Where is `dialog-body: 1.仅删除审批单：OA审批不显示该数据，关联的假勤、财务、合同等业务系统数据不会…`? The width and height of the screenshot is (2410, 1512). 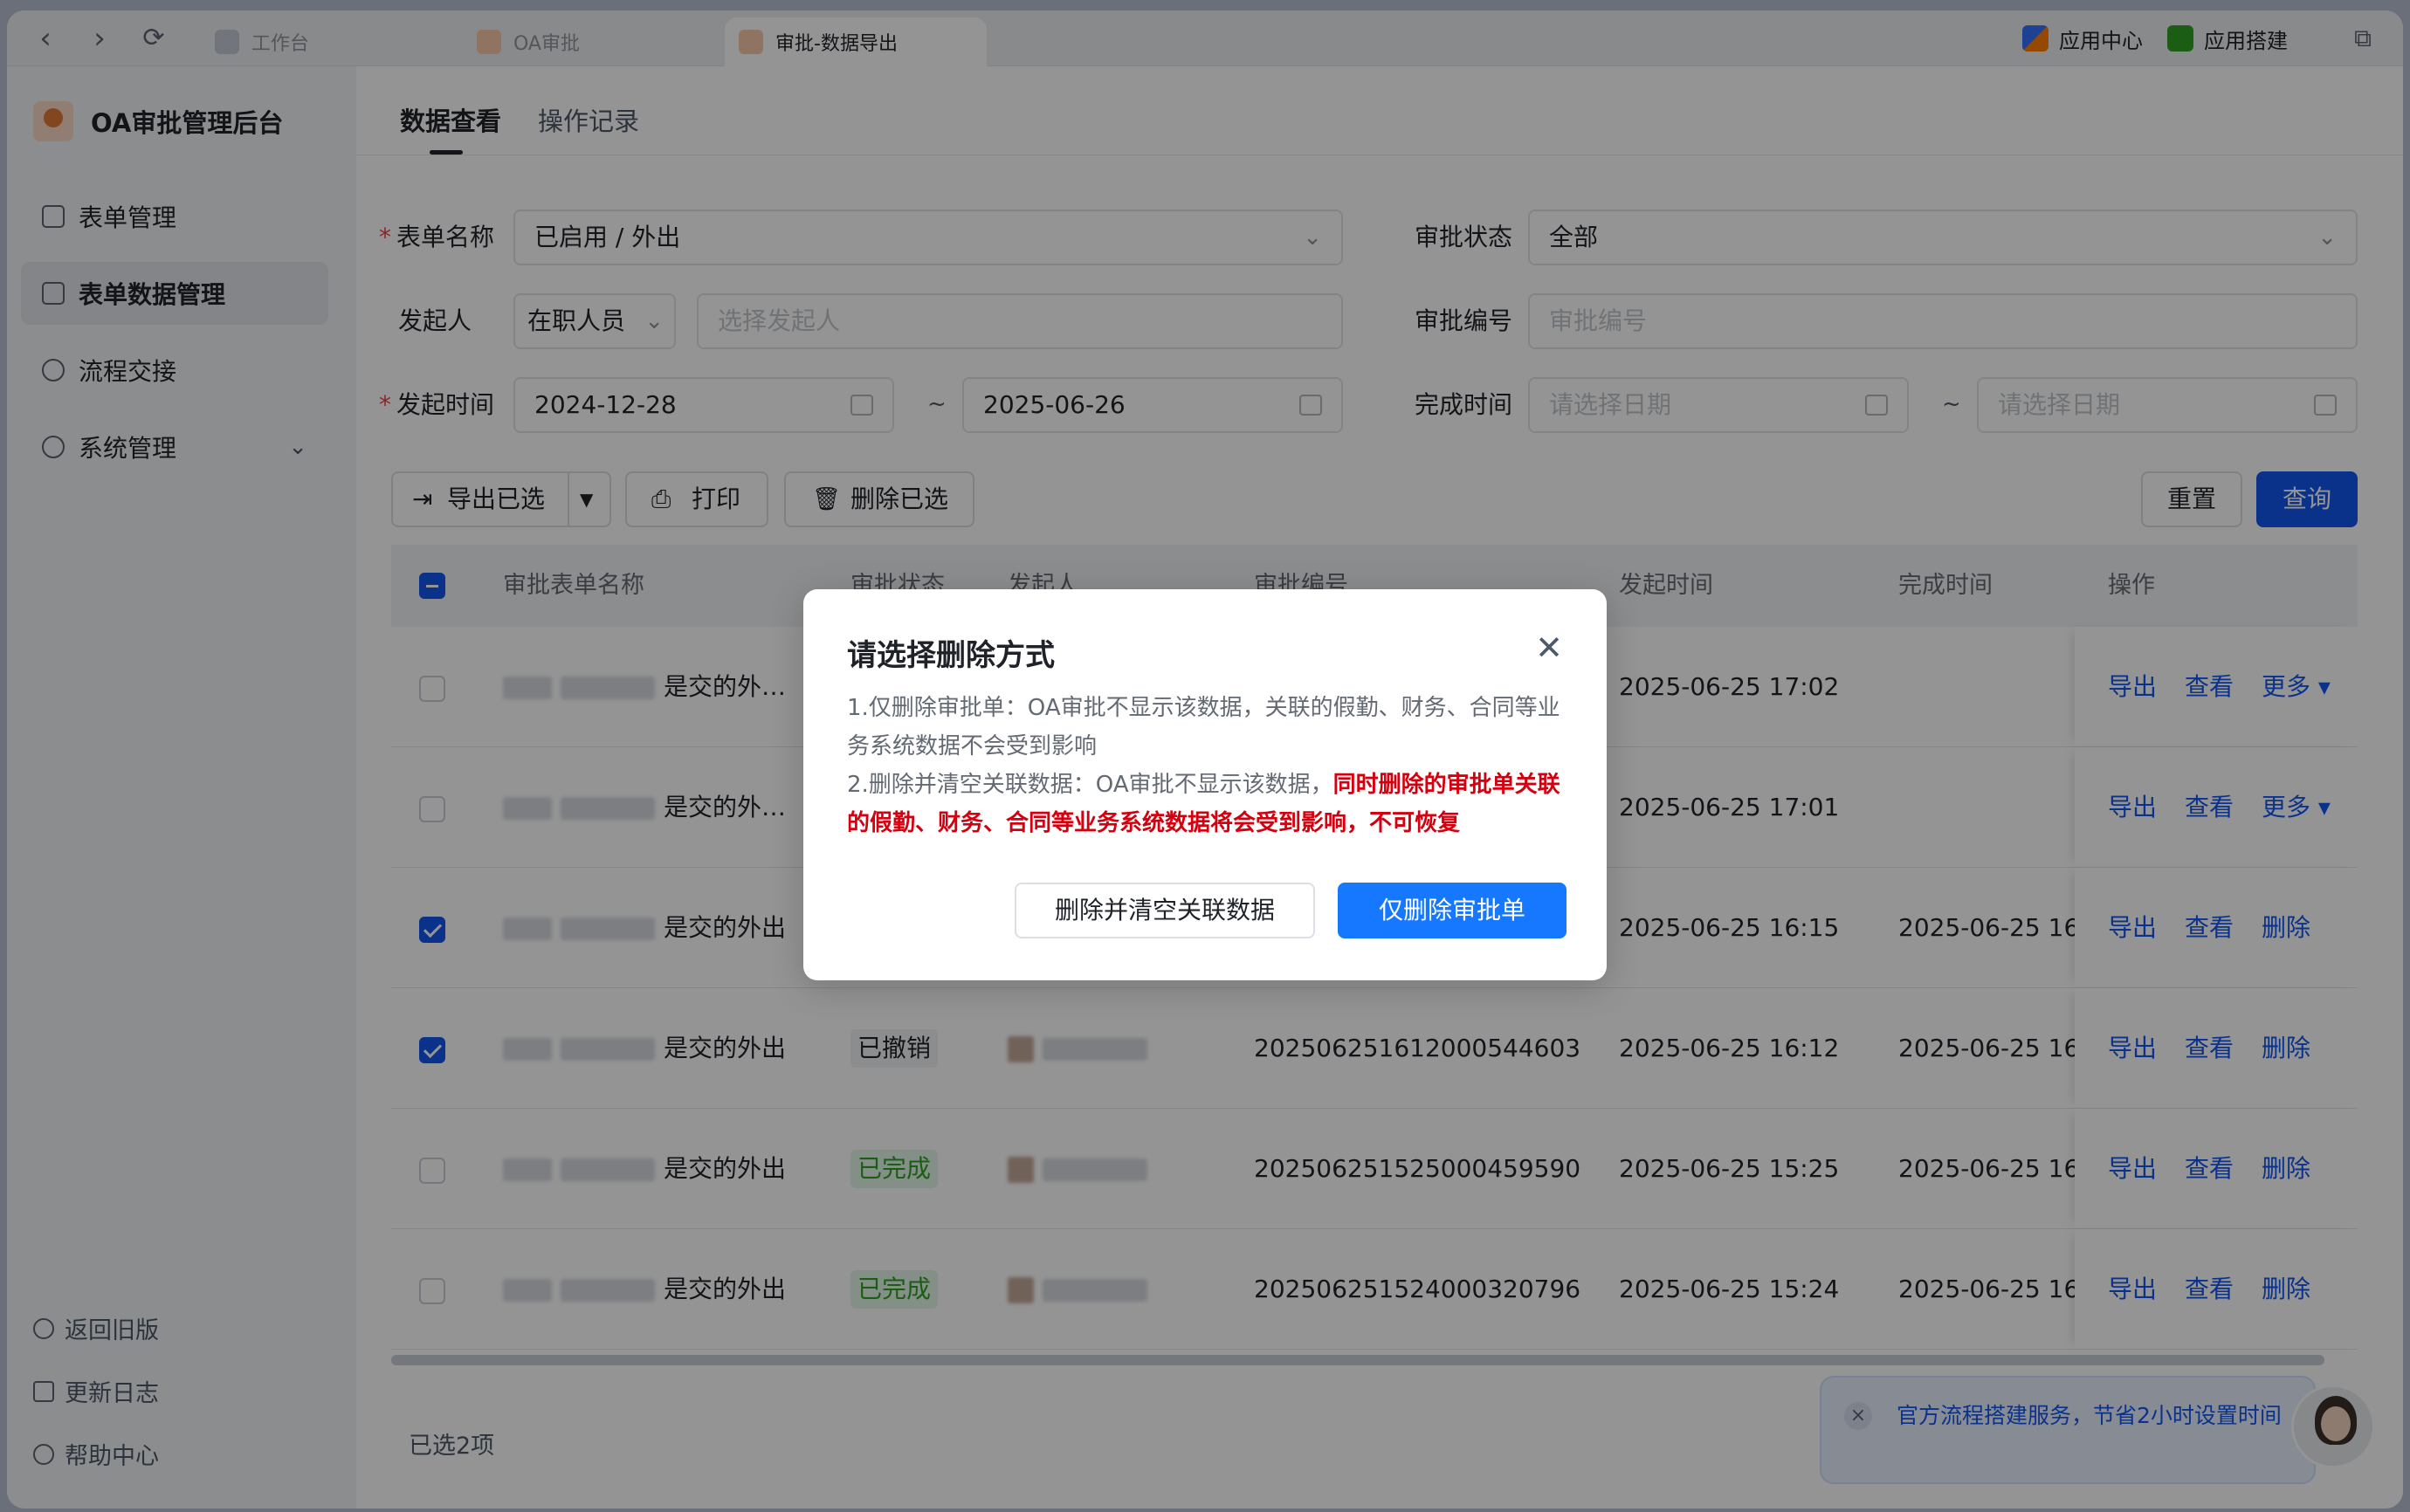 dialog-body: 1.仅删除审批单：OA审批不显示该数据，关联的假勤、财务、合同等业务系统数据不会… is located at coordinates (1209, 765).